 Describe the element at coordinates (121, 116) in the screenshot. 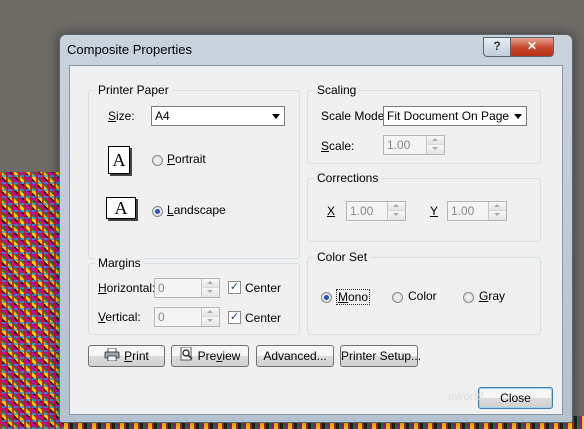

I see `size-label: Size:` at that location.